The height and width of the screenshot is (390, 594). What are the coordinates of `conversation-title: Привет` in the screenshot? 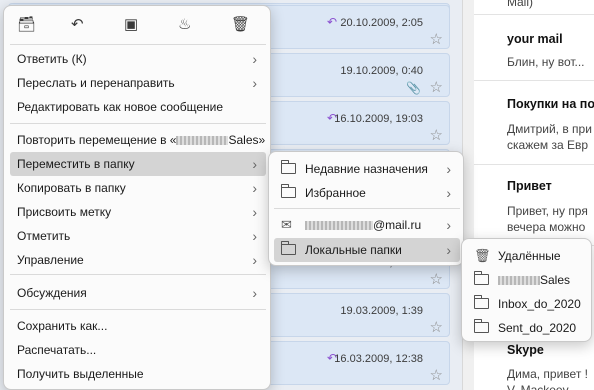 It's located at (529, 186).